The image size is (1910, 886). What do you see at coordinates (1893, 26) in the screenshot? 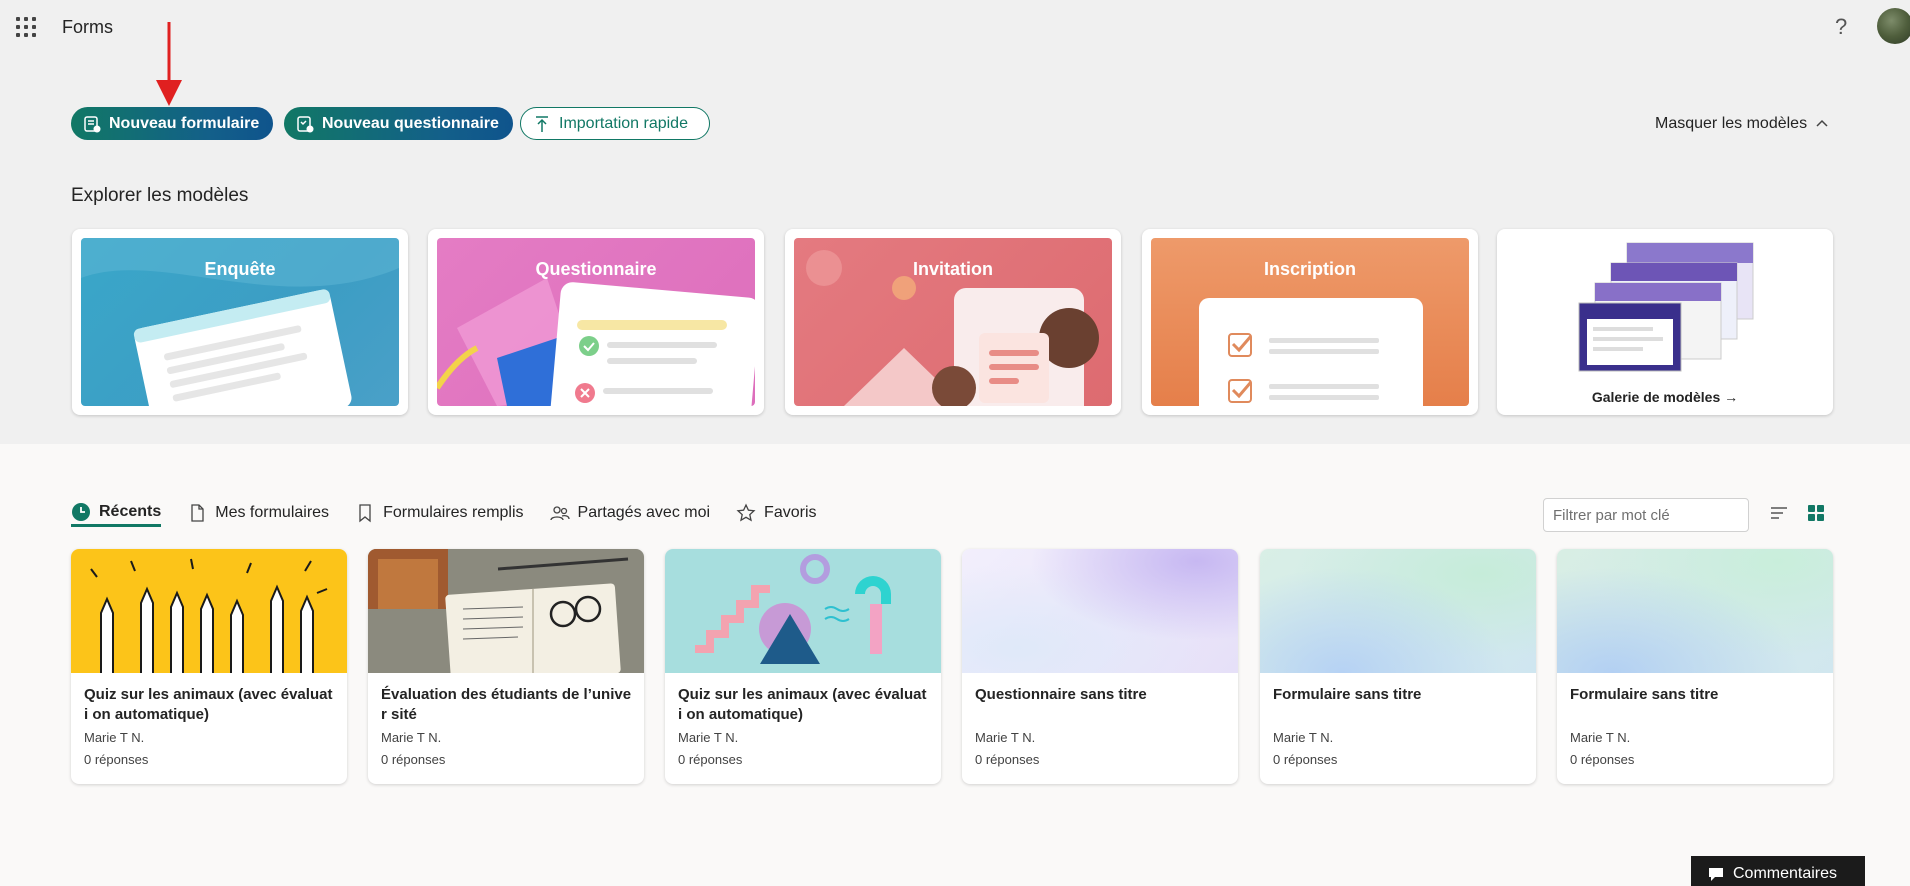
I see `avatar` at bounding box center [1893, 26].